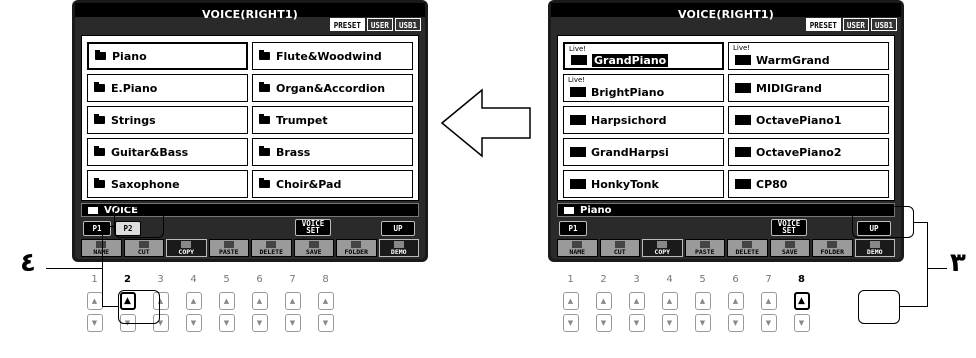  Describe the element at coordinates (643, 88) in the screenshot. I see `voice-item: Live! BrightPiano` at that location.